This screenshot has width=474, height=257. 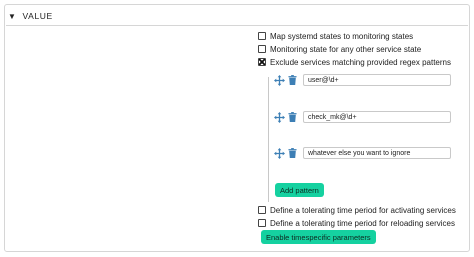 I want to click on exclude-checkbox, so click(x=262, y=62).